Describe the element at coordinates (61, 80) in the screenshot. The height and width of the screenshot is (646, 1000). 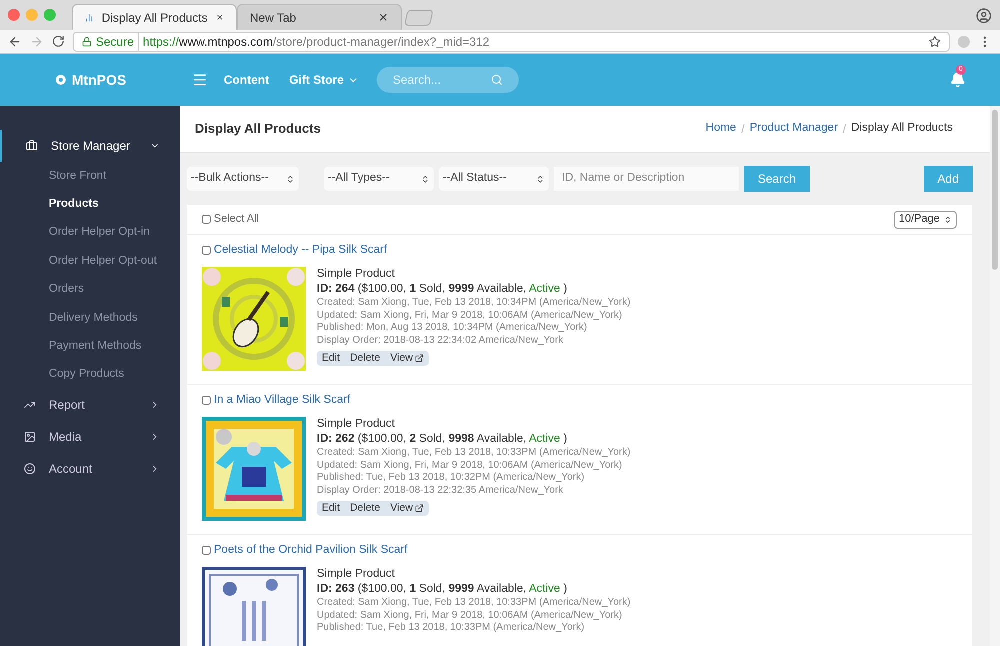
I see `logo-icon` at that location.